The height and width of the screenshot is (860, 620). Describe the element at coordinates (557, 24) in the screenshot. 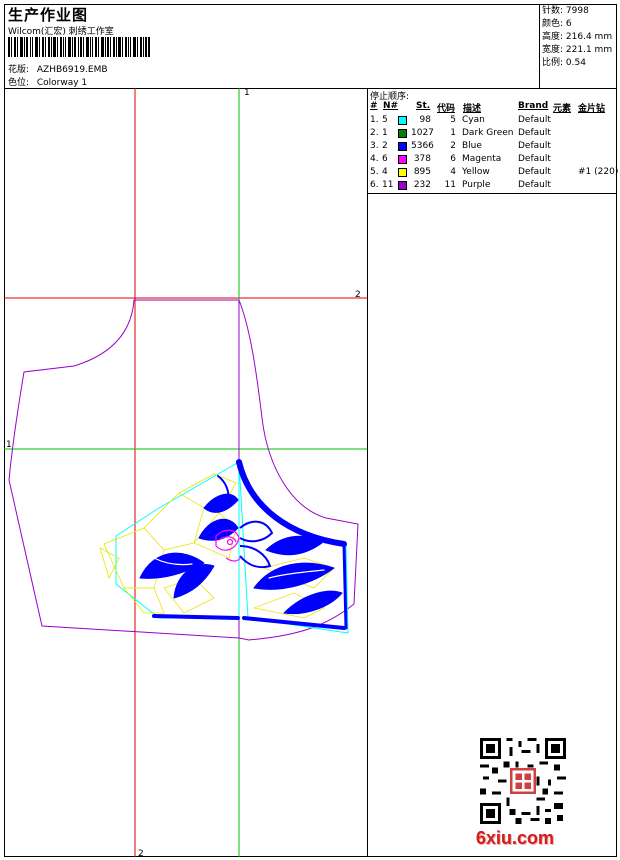

I see `stat-colors: 颜色: 6` at that location.